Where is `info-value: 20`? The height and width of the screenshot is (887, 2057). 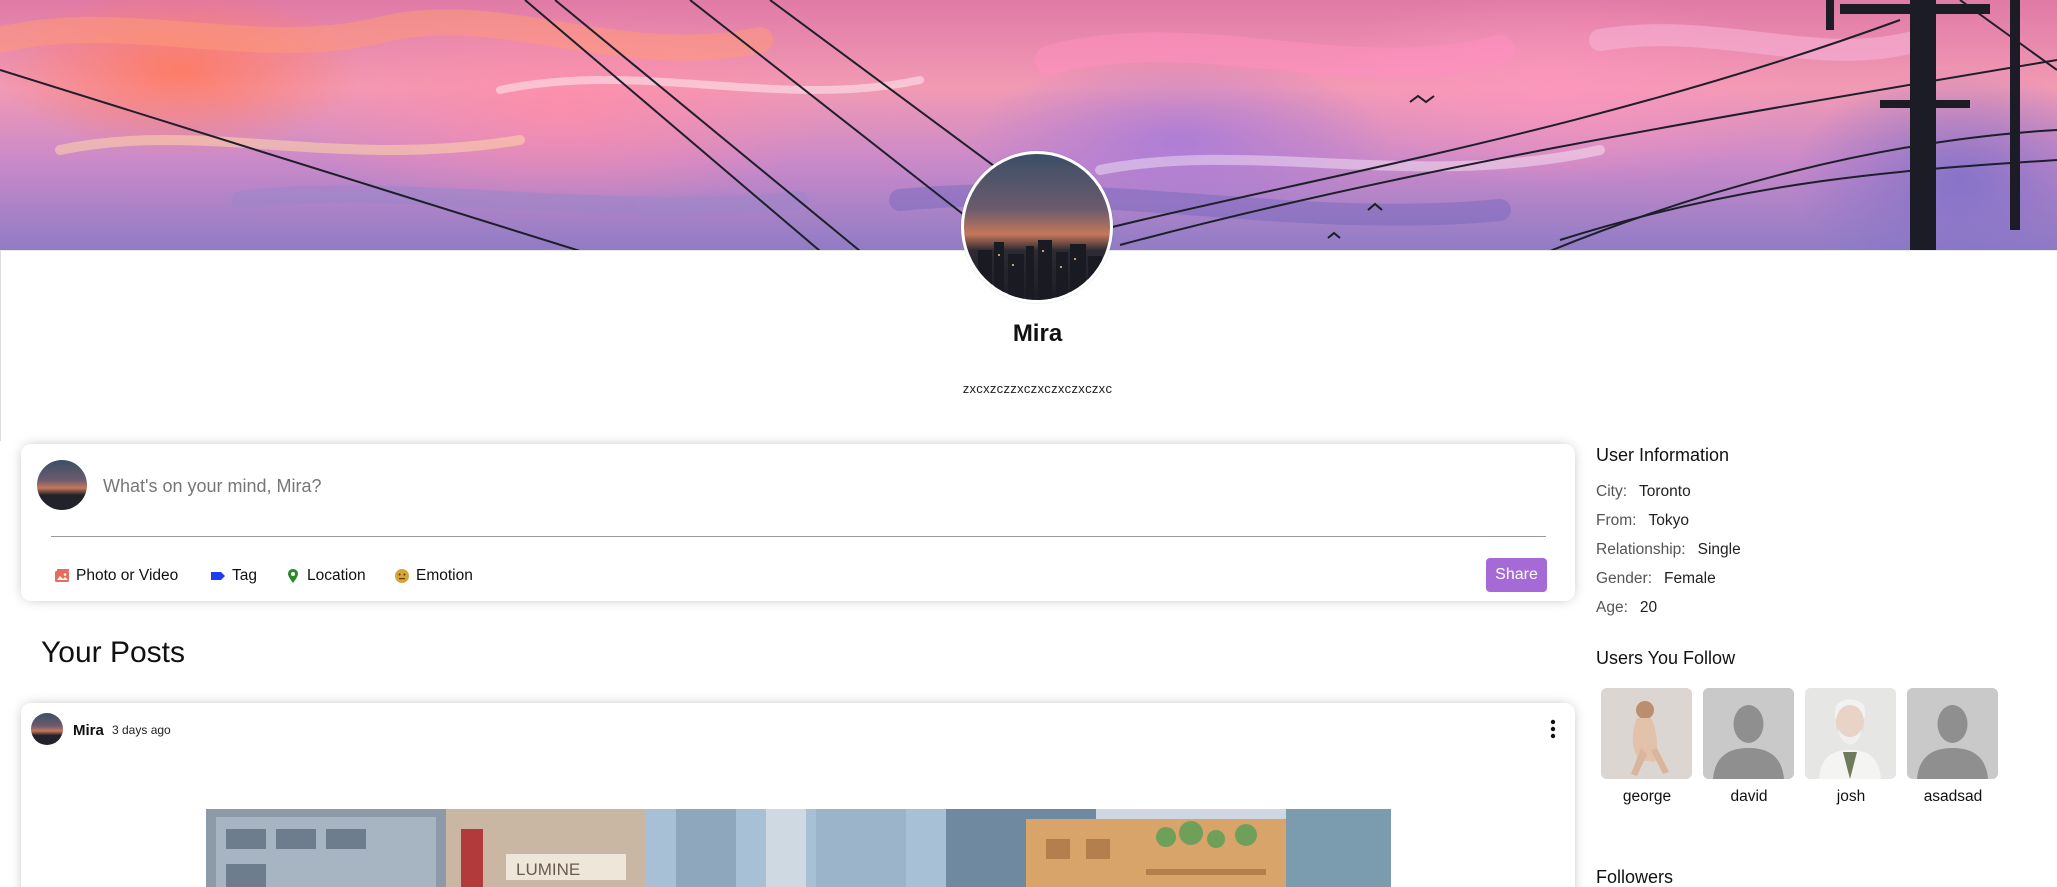
info-value: 20 is located at coordinates (1648, 607).